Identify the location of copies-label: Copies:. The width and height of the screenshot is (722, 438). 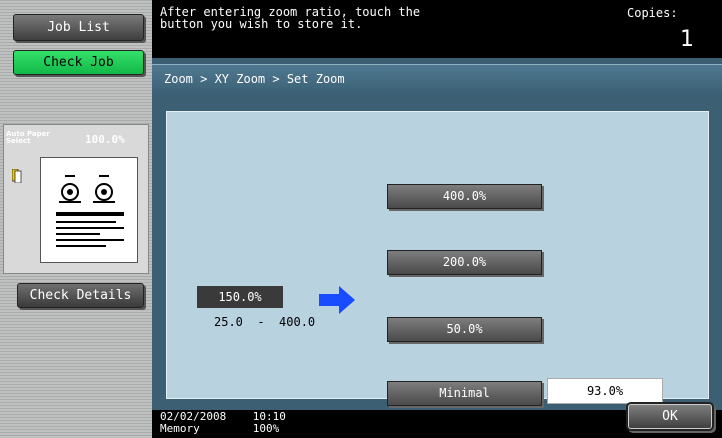
(652, 13).